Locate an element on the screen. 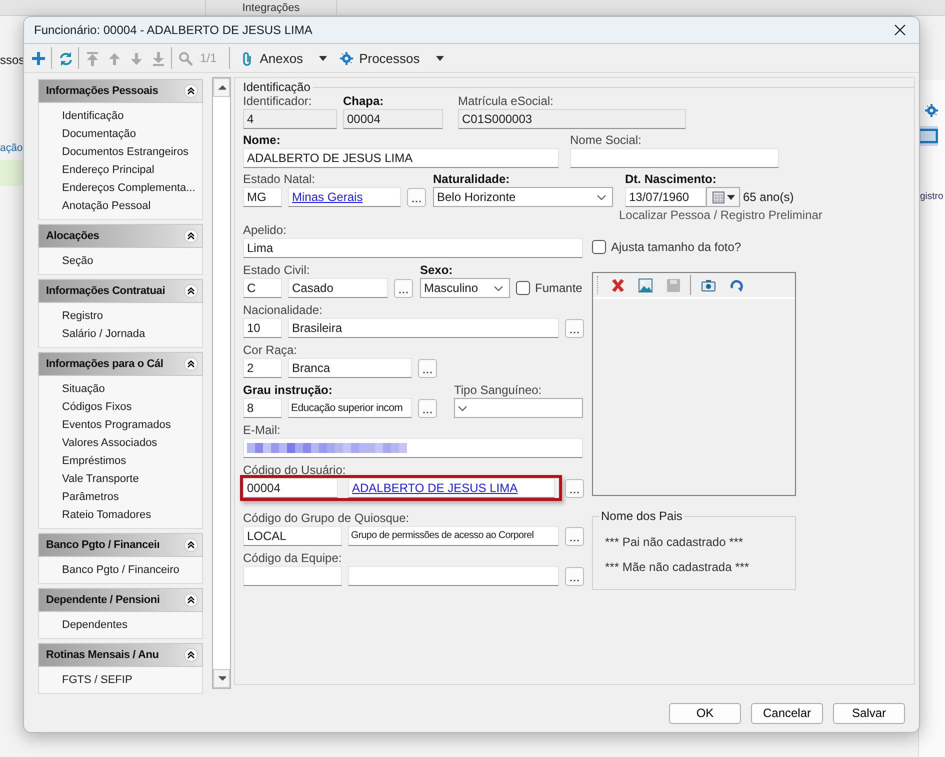 This screenshot has width=945, height=757. sidebar-item: Rateio Tomadores is located at coordinates (107, 515).